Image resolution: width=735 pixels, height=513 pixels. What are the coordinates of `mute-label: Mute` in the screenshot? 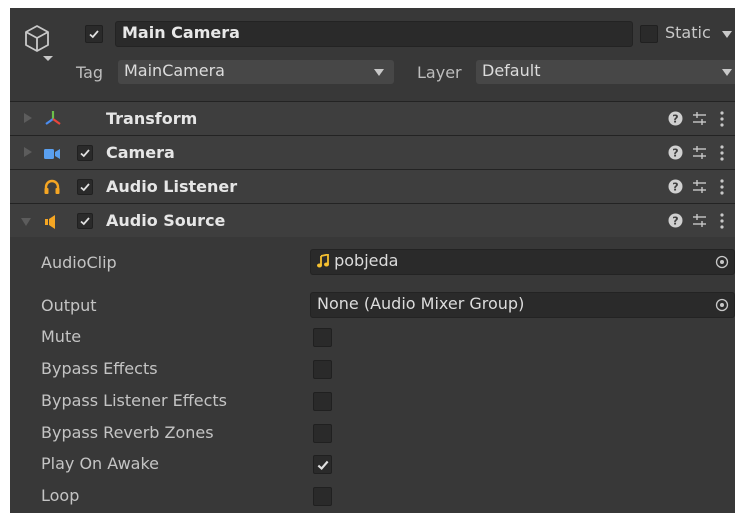 It's located at (61, 336).